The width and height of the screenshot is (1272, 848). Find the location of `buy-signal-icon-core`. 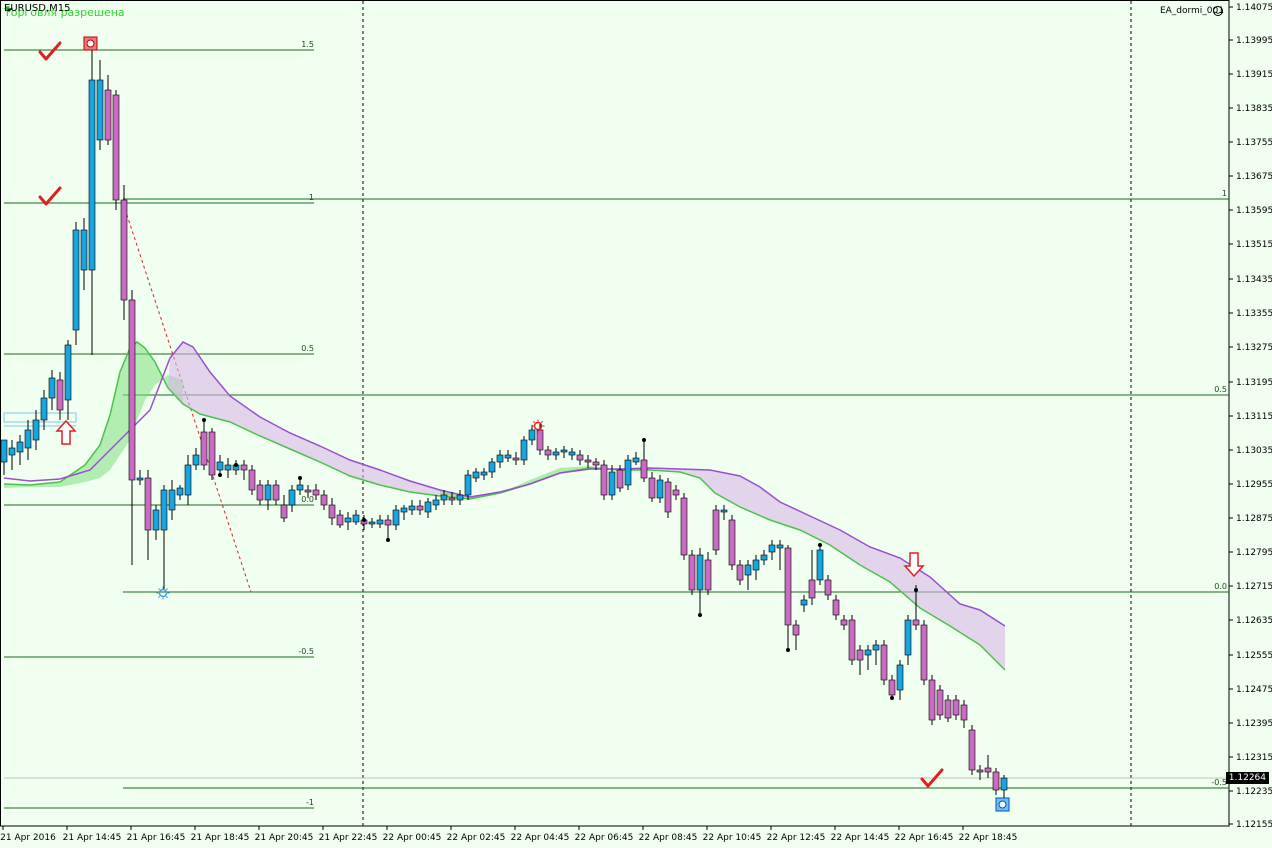

buy-signal-icon-core is located at coordinates (1002, 804).